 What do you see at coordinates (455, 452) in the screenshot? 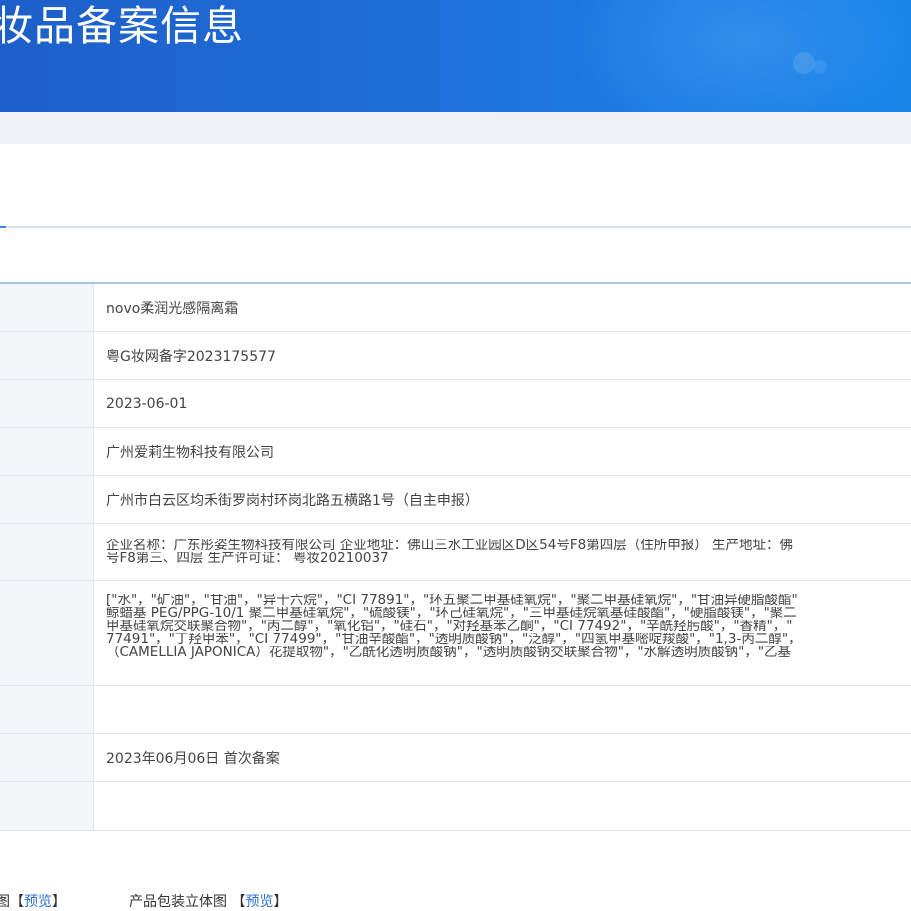
I see `table-row: 广州爱莉生物科技有限公司` at bounding box center [455, 452].